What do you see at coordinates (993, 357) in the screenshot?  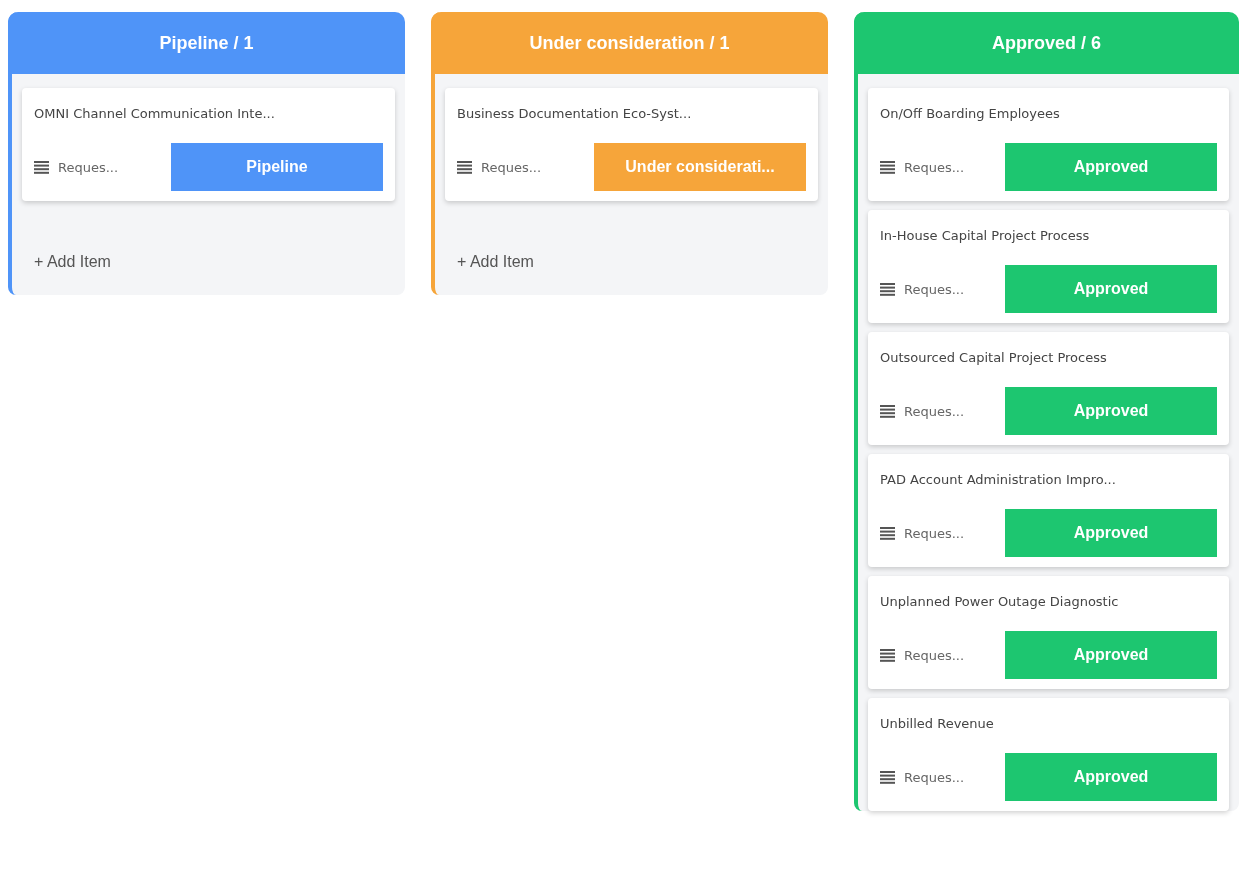 I see `card-title: Outsourced Capital Project Process` at bounding box center [993, 357].